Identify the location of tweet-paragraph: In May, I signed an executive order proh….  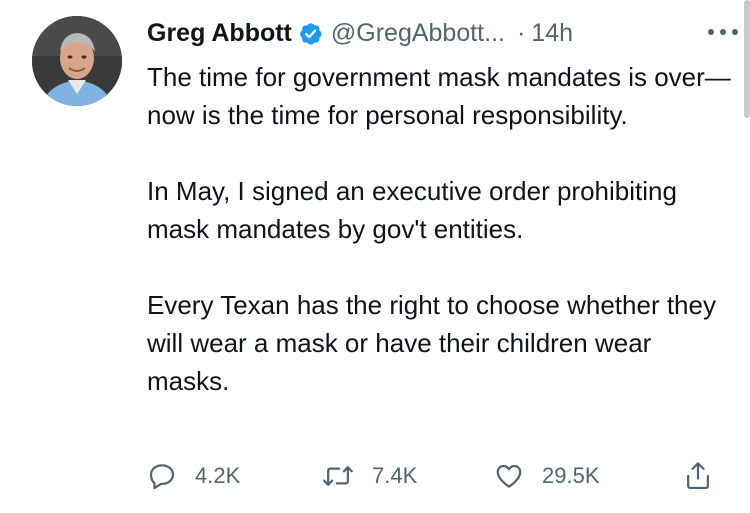
(412, 210).